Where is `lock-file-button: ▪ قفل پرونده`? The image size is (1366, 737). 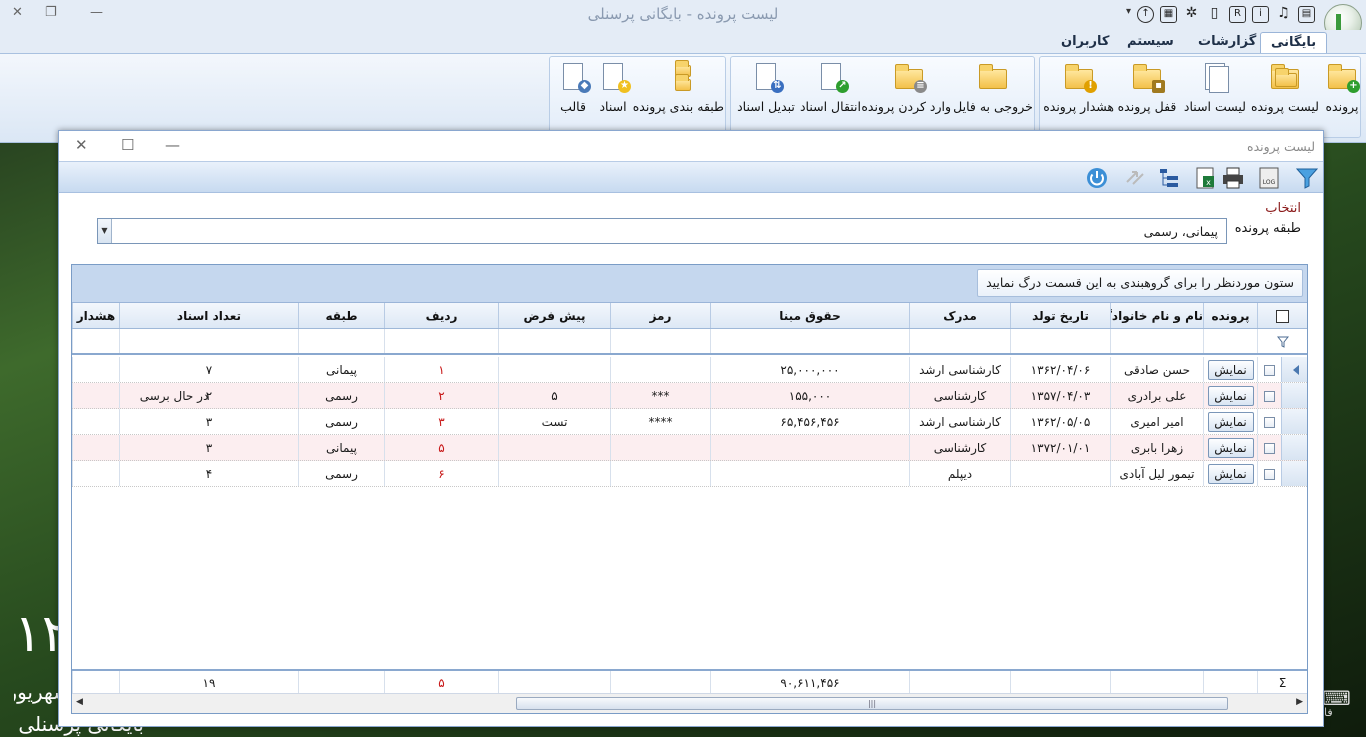 lock-file-button: ▪ قفل پرونده is located at coordinates (1147, 87).